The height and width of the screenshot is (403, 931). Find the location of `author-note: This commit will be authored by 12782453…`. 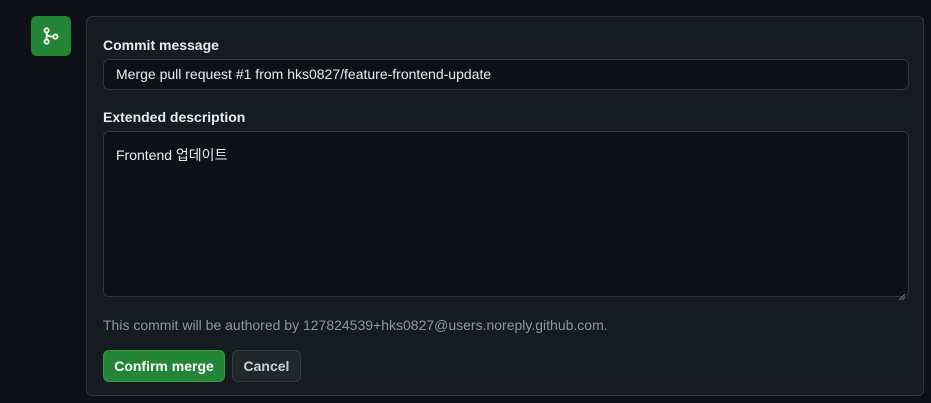

author-note: This commit will be authored by 12782453… is located at coordinates (355, 325).